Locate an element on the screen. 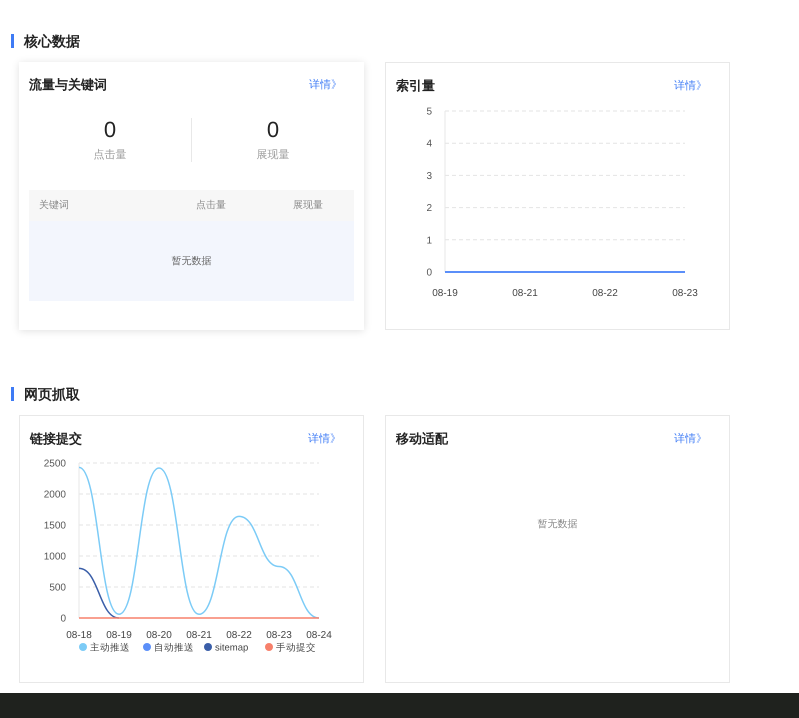 This screenshot has height=718, width=799. axis-label: 5 is located at coordinates (429, 112).